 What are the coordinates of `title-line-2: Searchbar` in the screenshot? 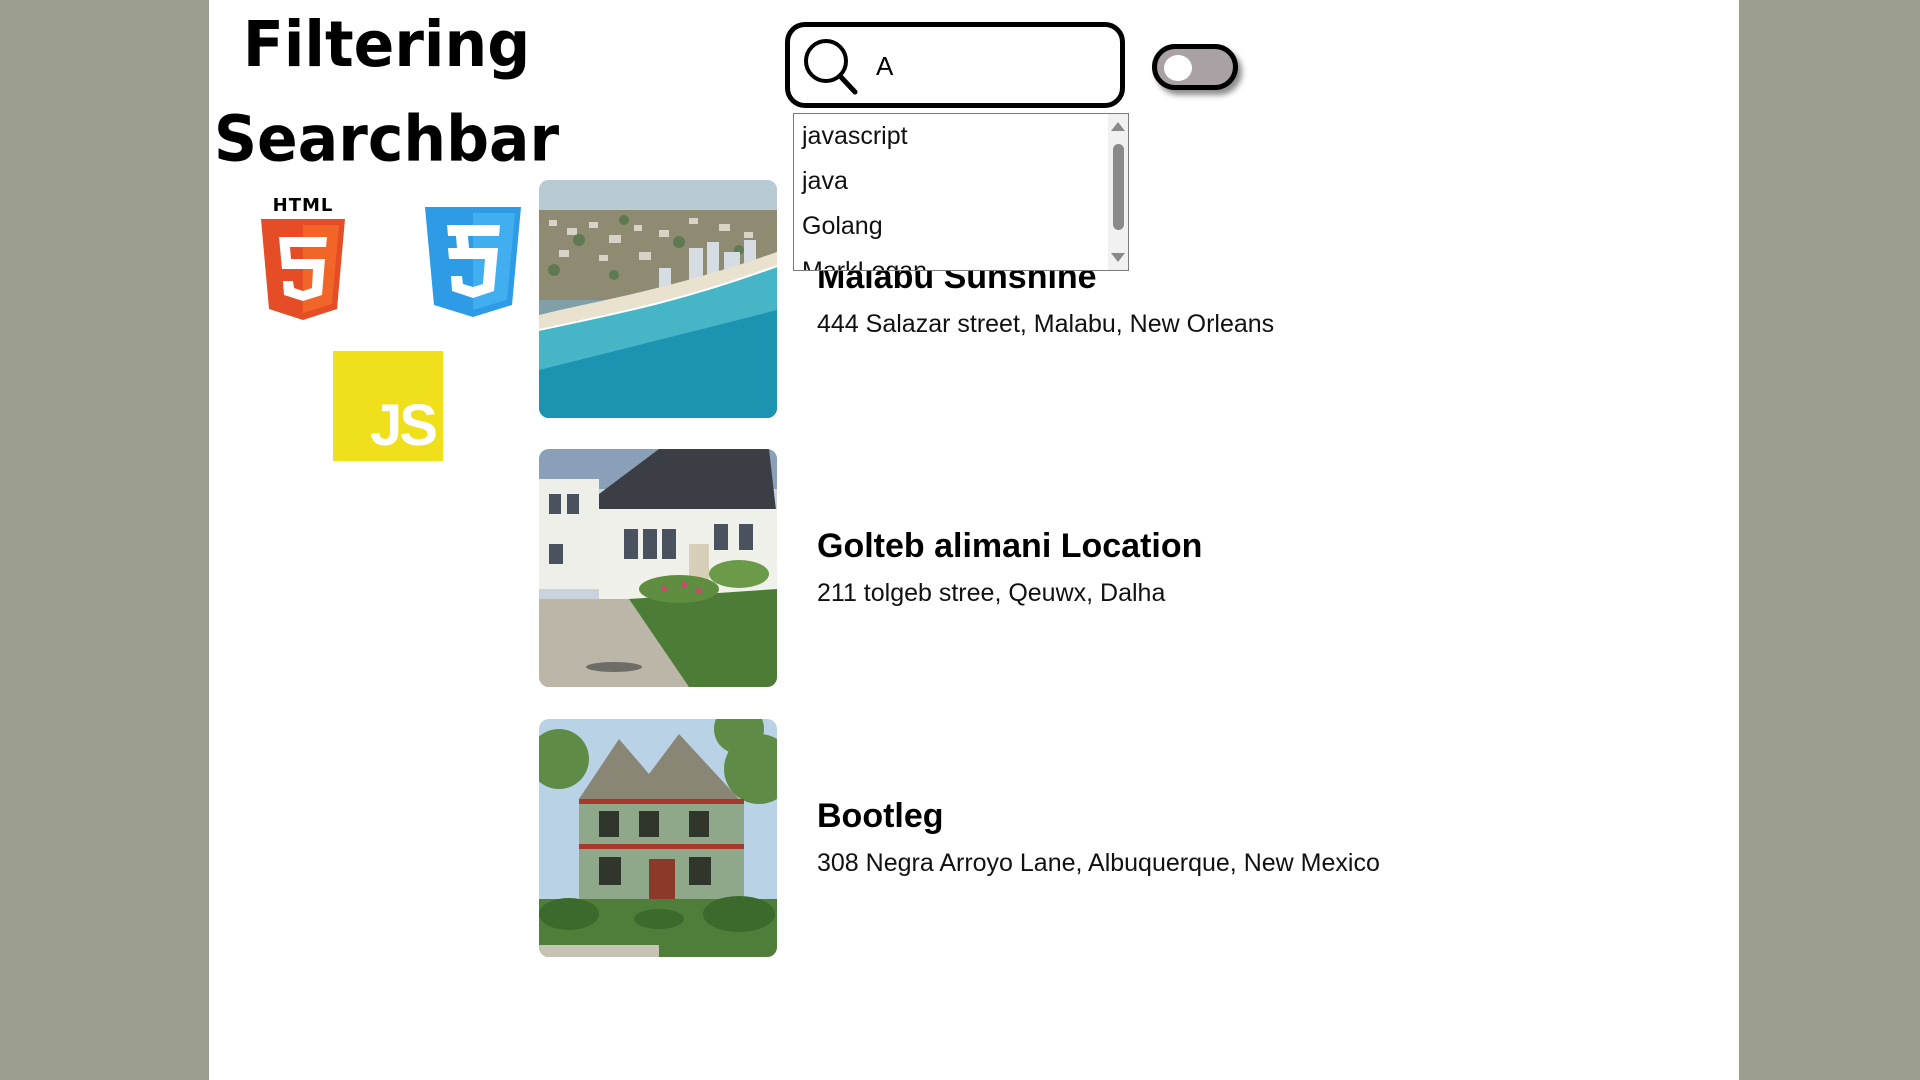 It's located at (386, 139).